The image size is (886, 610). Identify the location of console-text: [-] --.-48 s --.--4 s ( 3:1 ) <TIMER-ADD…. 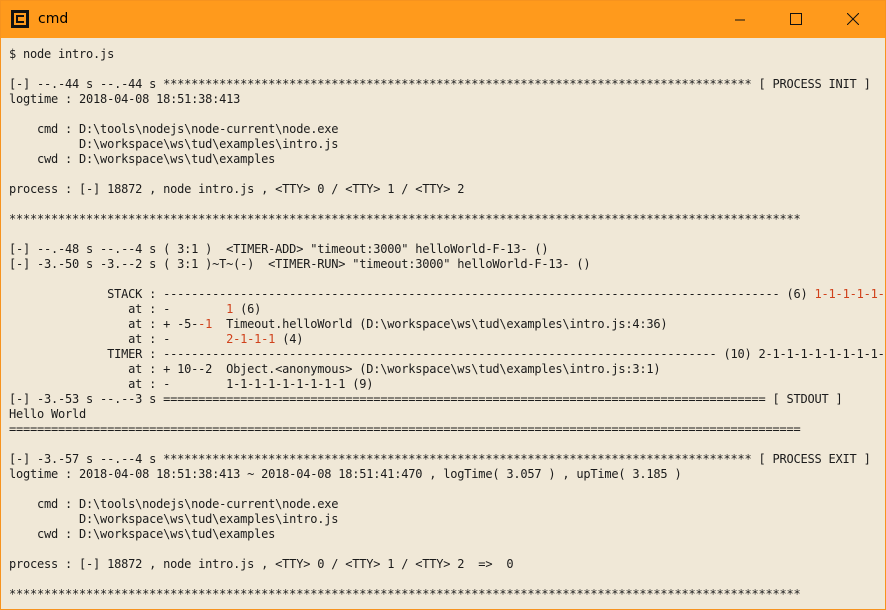
(279, 249).